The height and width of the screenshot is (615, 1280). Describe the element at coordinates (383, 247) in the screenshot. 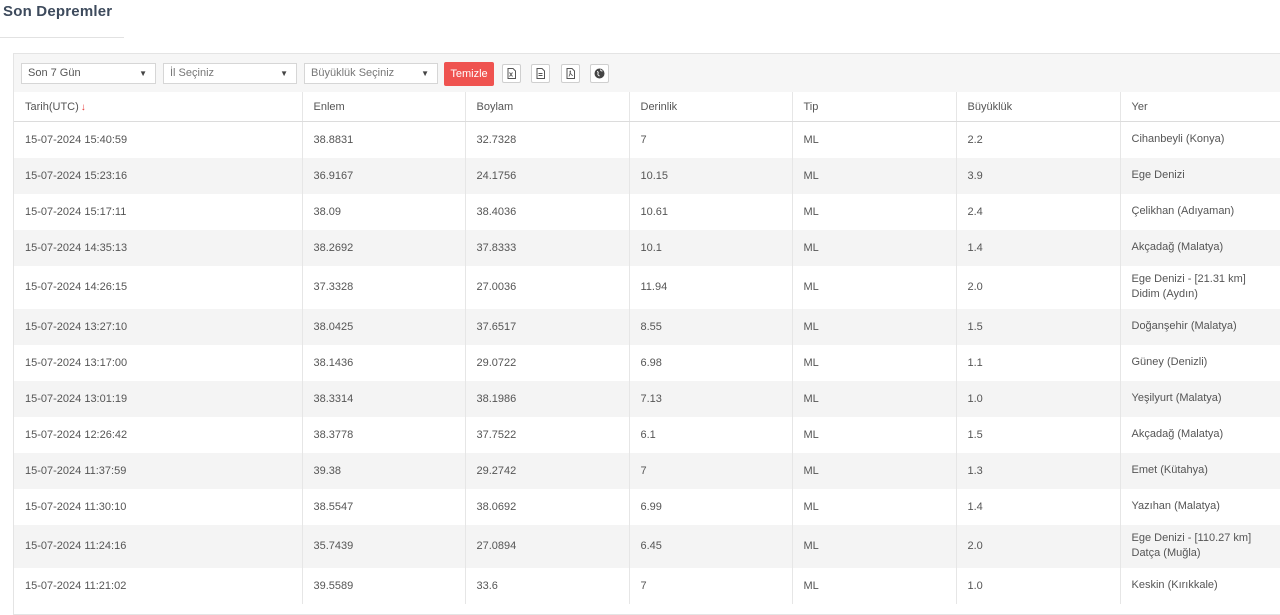

I see `cell-latitude: 38.2692` at that location.